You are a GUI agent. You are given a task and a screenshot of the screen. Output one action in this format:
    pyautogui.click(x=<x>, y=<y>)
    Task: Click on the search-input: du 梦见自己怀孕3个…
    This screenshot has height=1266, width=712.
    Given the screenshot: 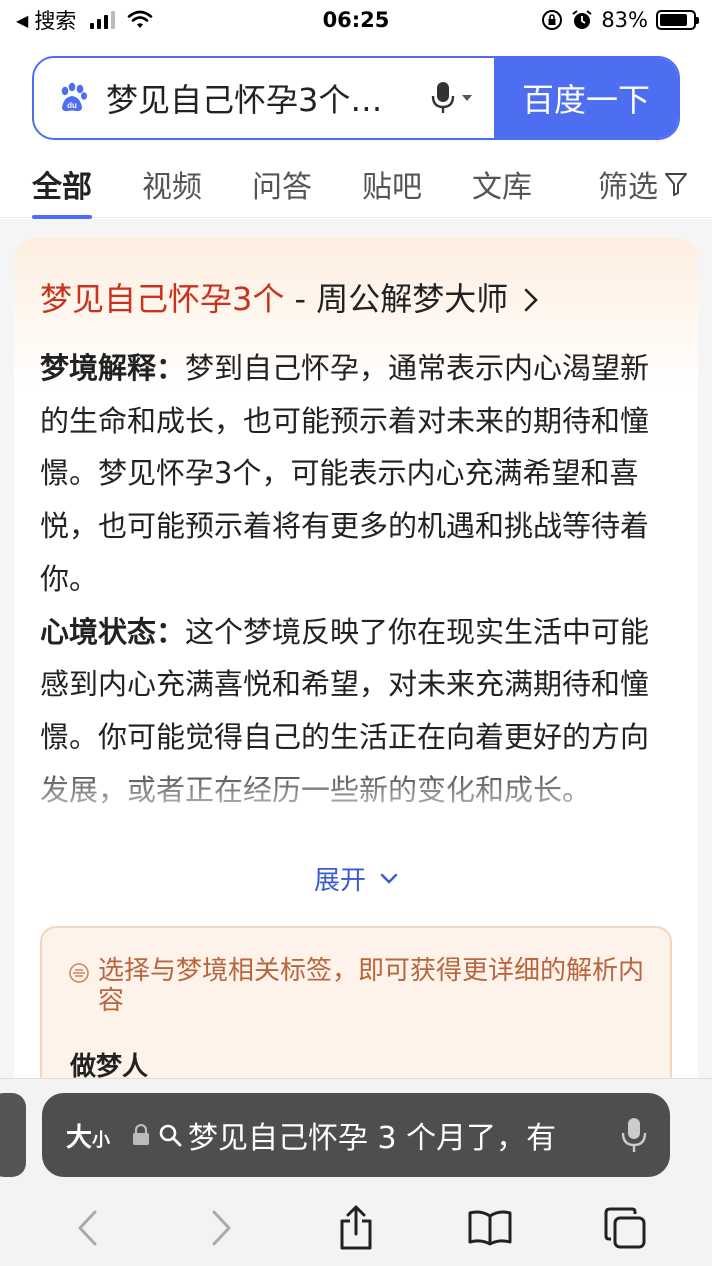 What is the action you would take?
    pyautogui.click(x=264, y=98)
    